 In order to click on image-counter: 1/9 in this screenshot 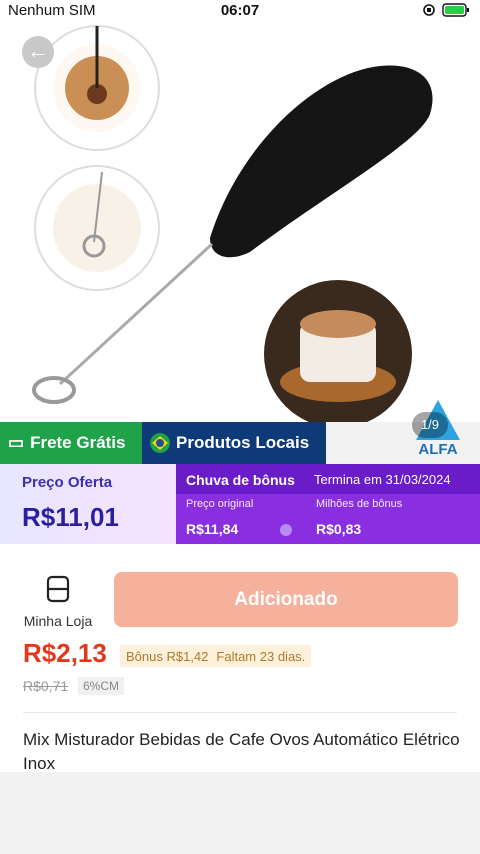, I will do `click(430, 425)`.